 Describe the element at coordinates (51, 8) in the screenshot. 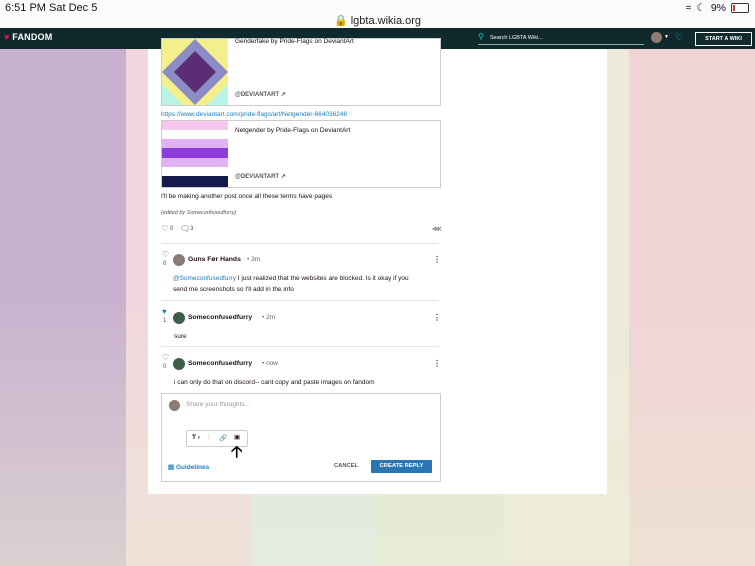

I see `status-time: 6:51 PM Sat Dec 5` at that location.